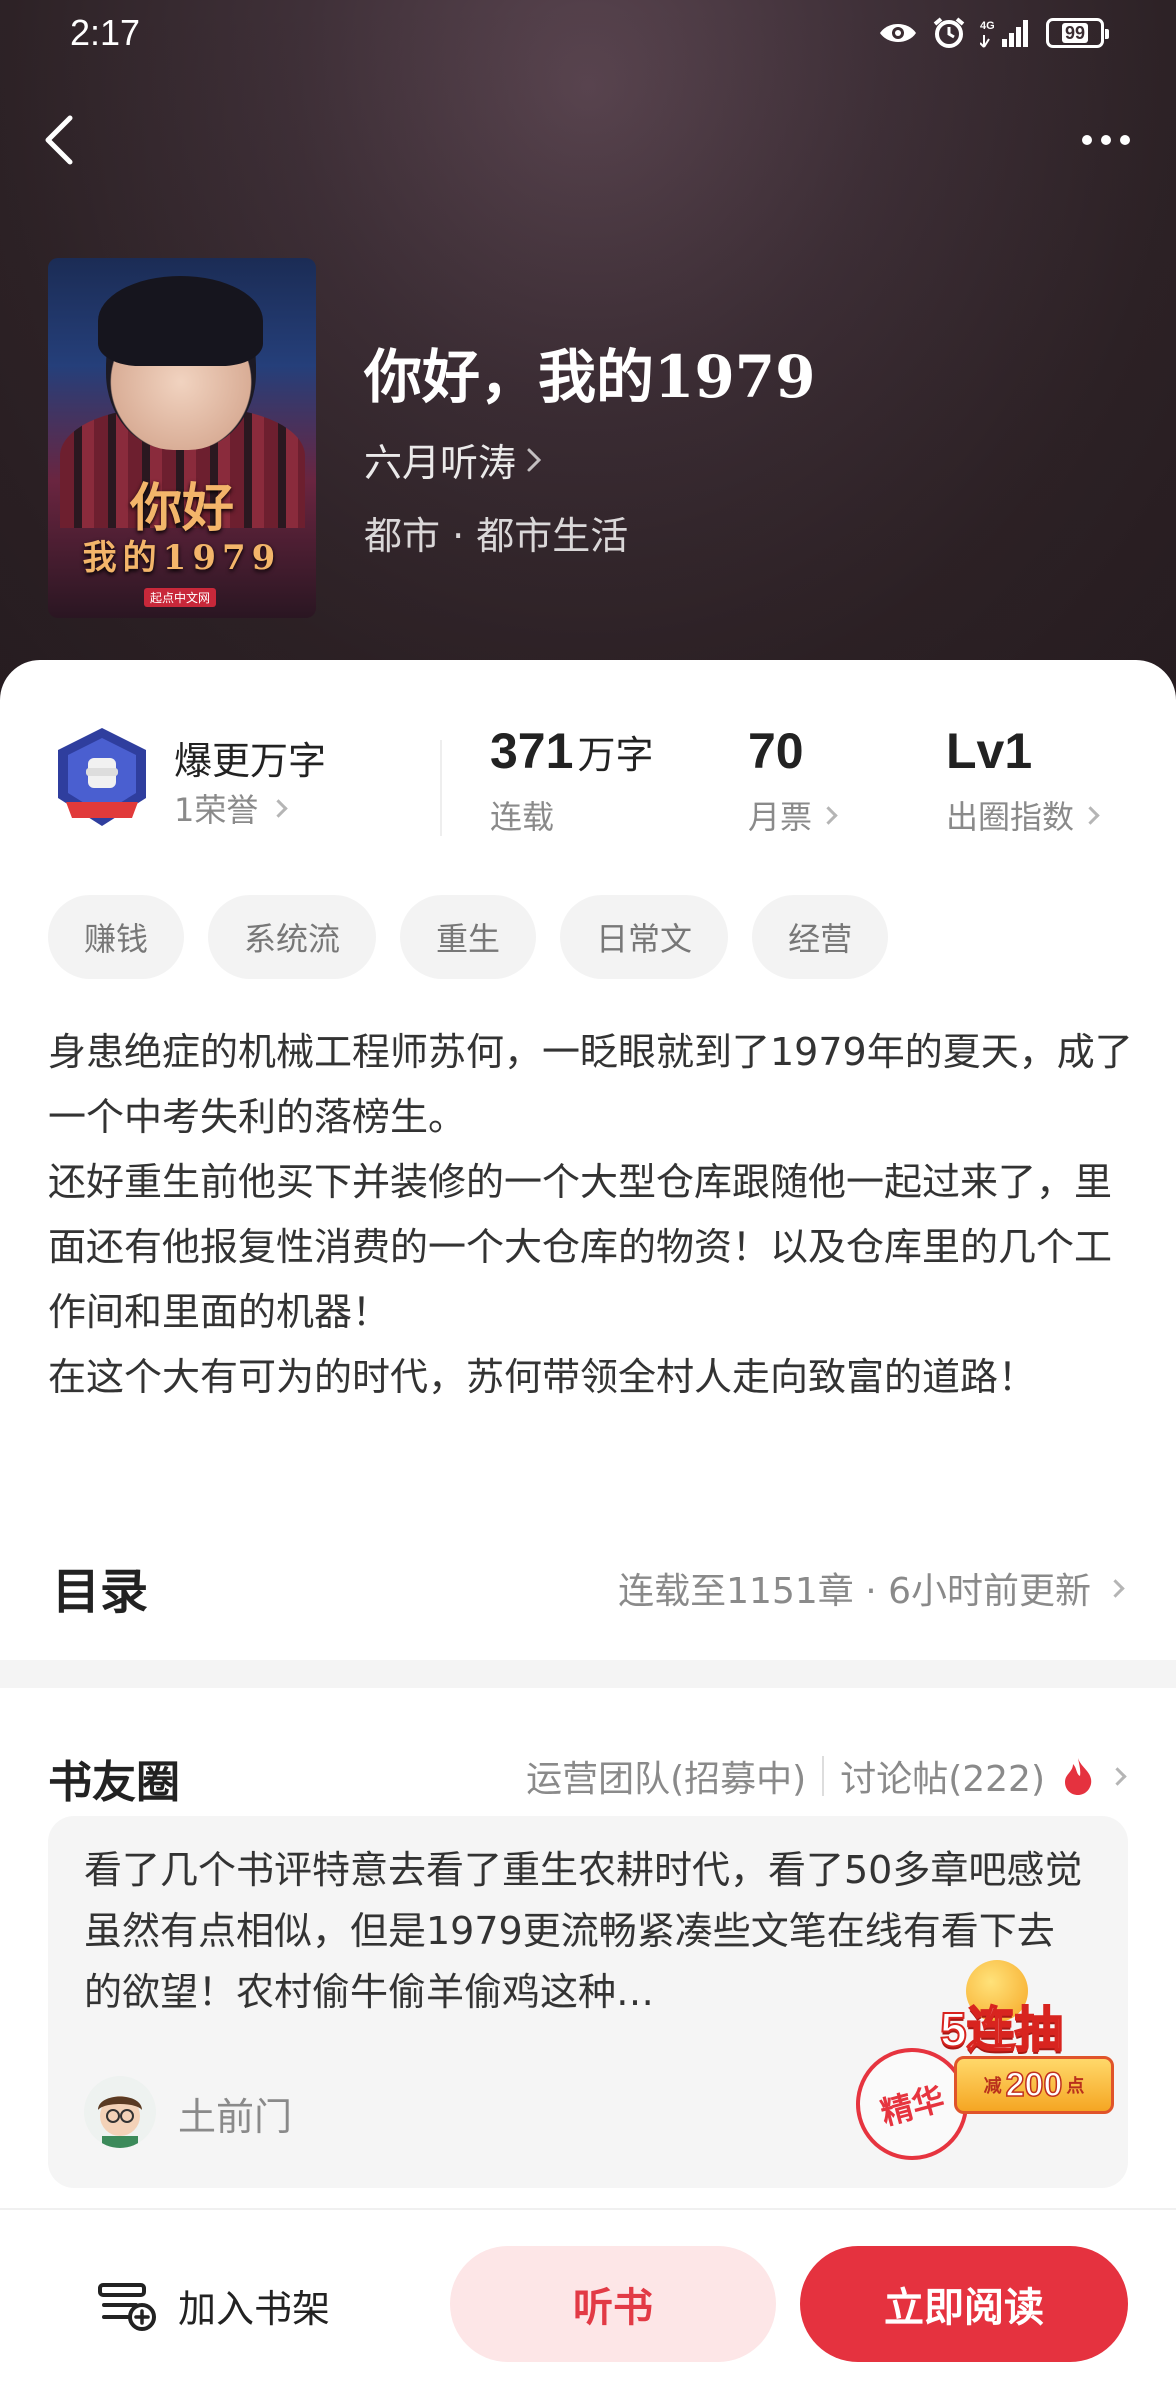 The image size is (1176, 2400). I want to click on tag-chip: 重生, so click(468, 937).